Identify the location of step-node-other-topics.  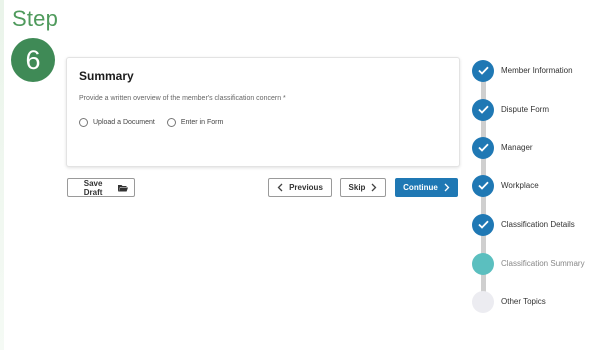
(483, 302).